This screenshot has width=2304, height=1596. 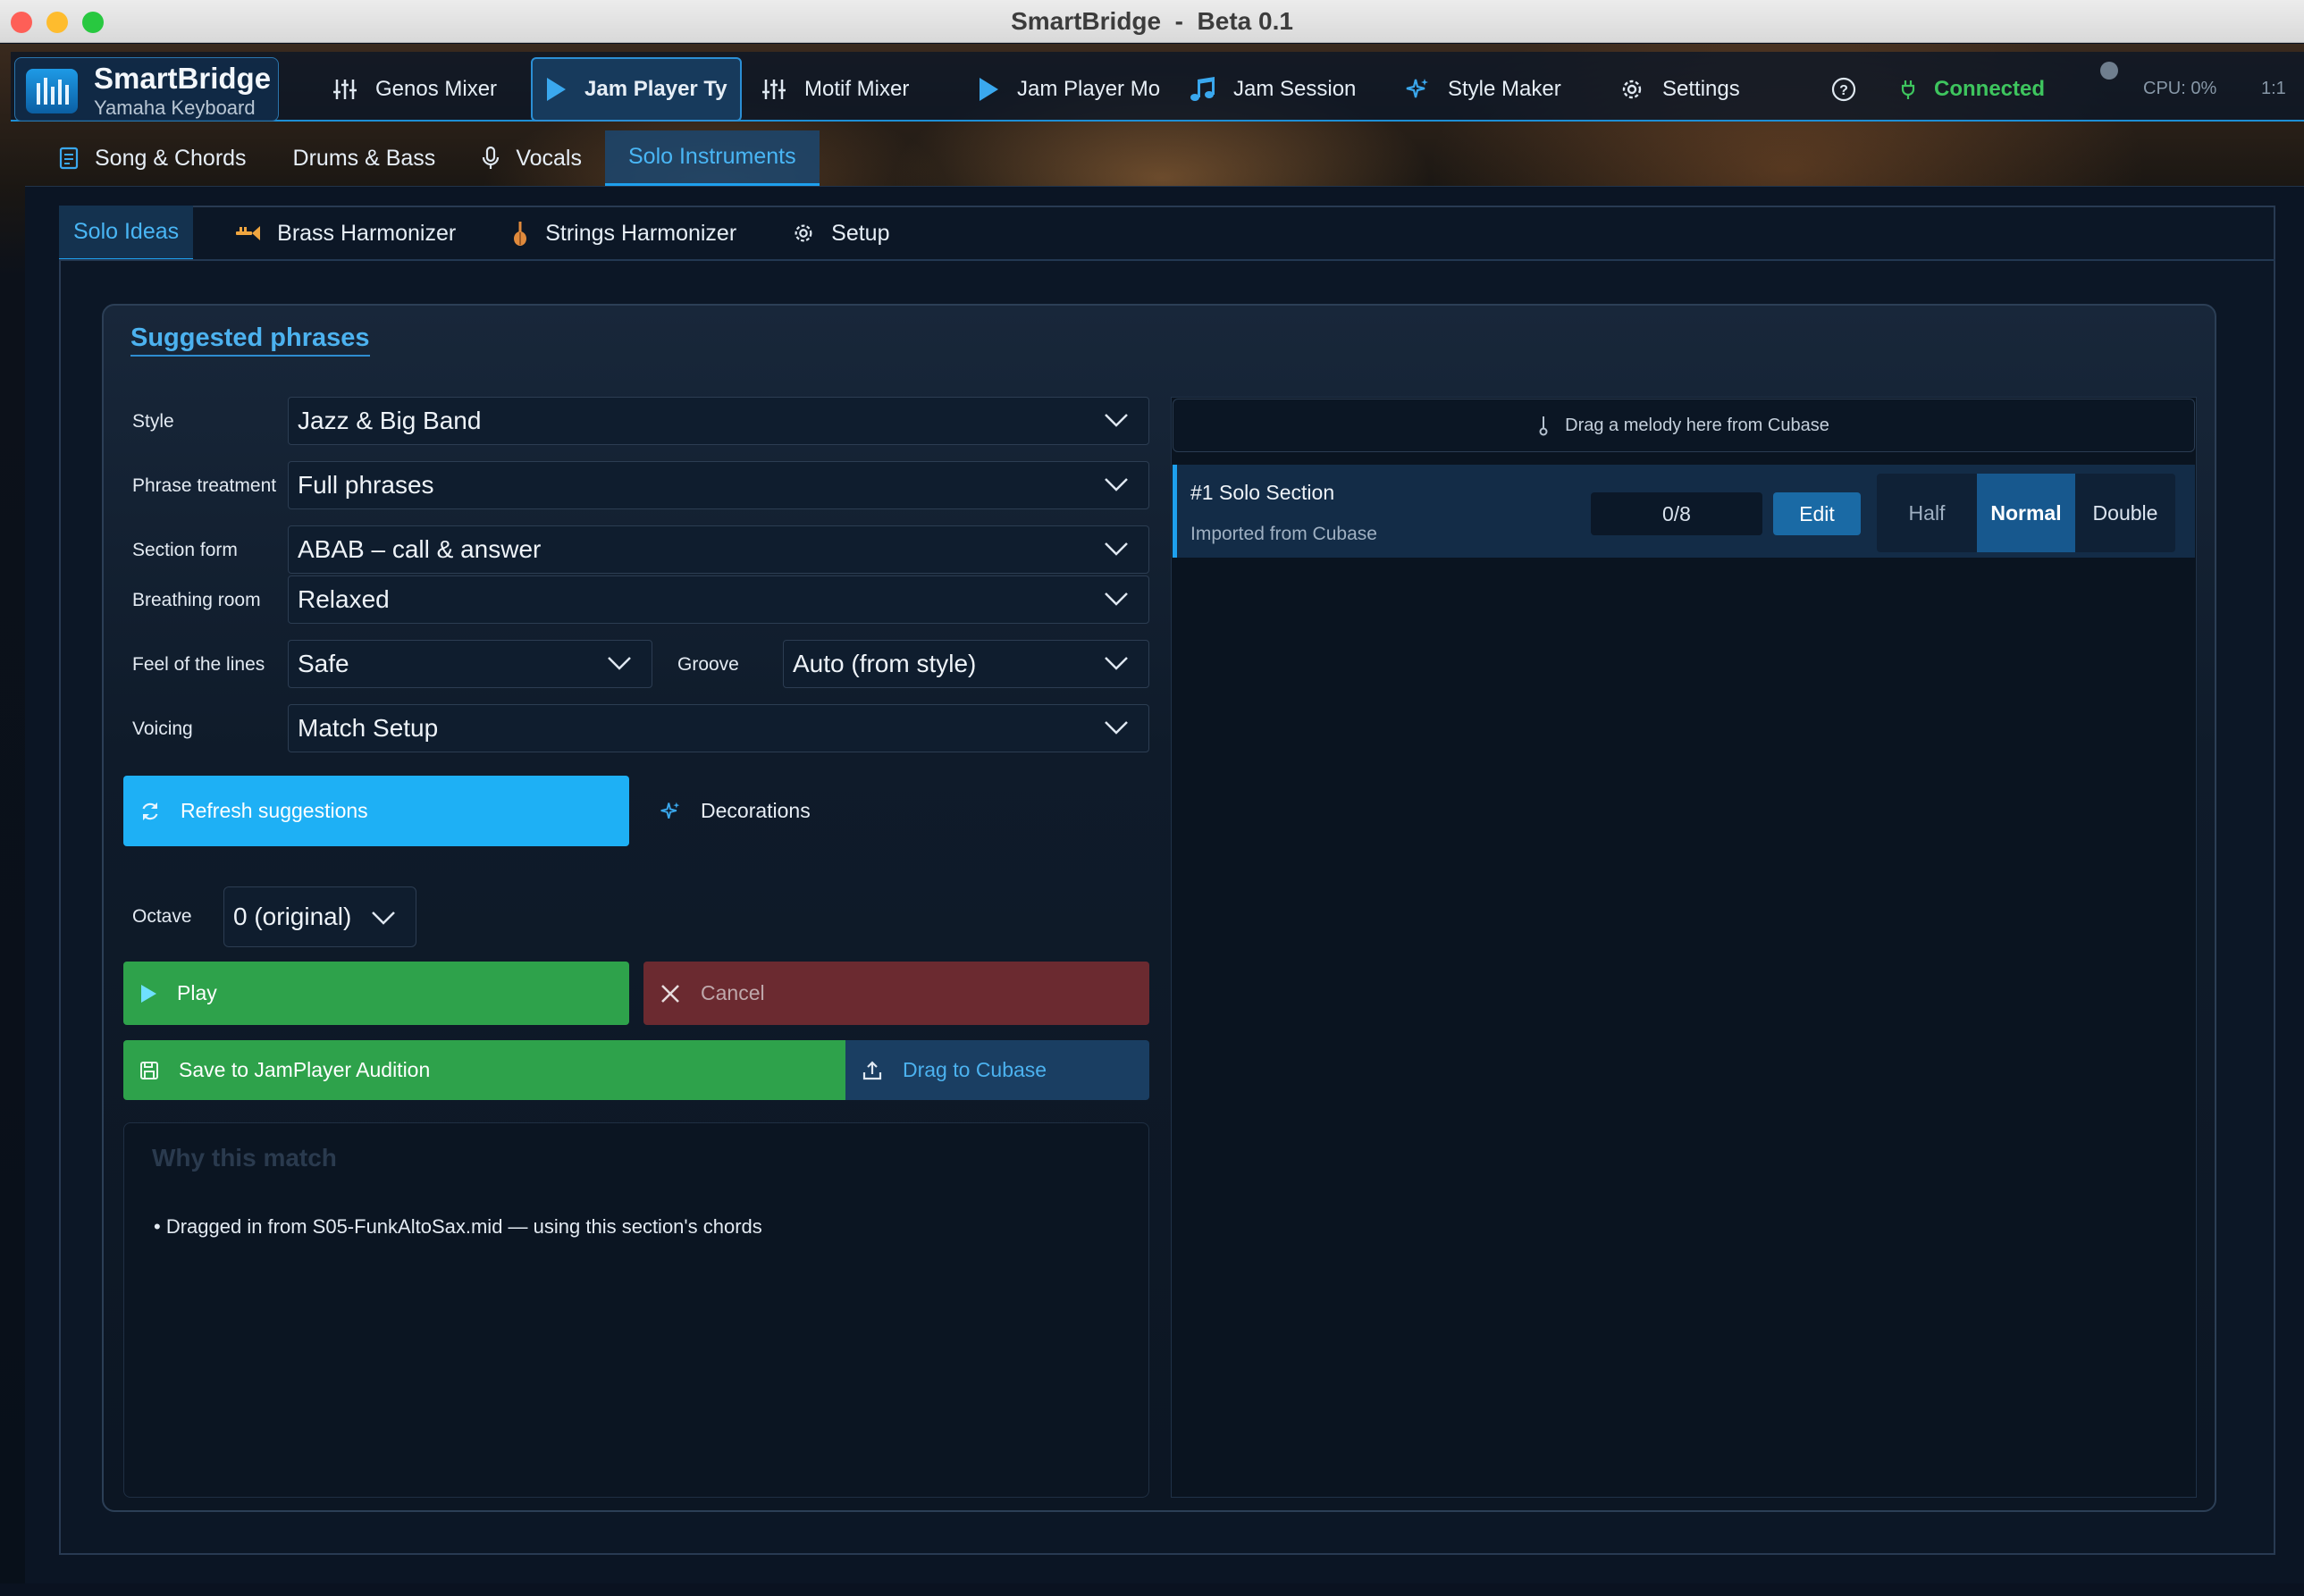 I want to click on subnav-vocals: Vocals, so click(x=531, y=158).